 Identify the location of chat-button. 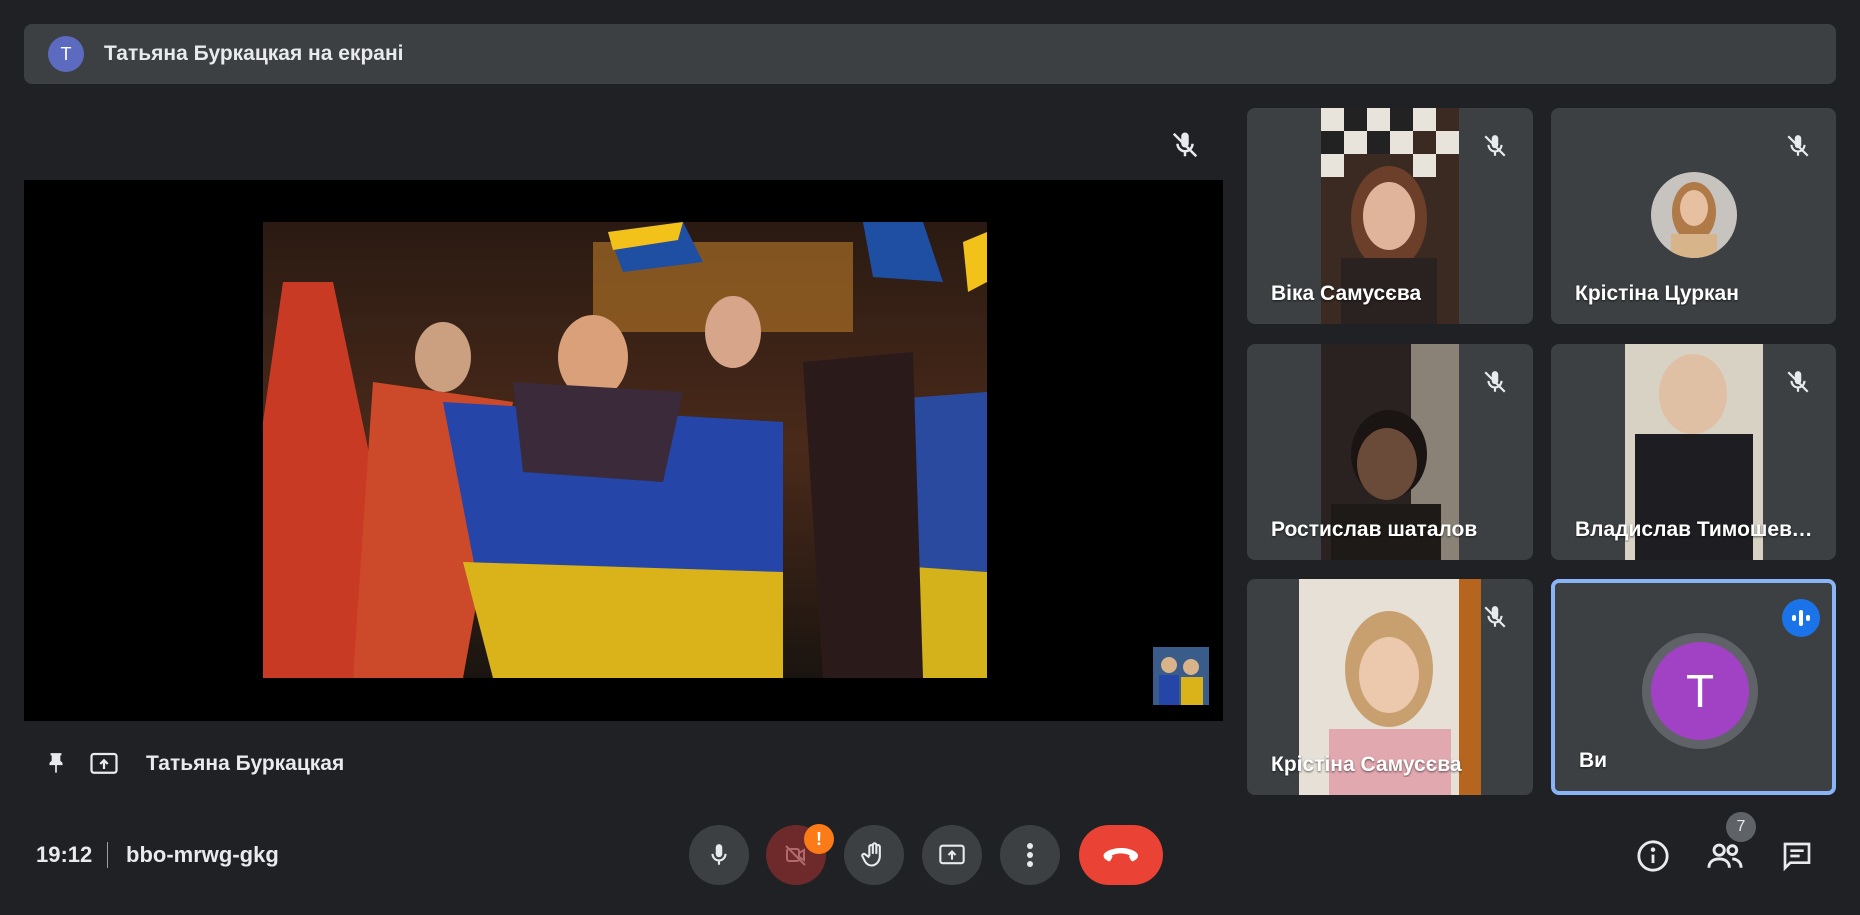
(1797, 856).